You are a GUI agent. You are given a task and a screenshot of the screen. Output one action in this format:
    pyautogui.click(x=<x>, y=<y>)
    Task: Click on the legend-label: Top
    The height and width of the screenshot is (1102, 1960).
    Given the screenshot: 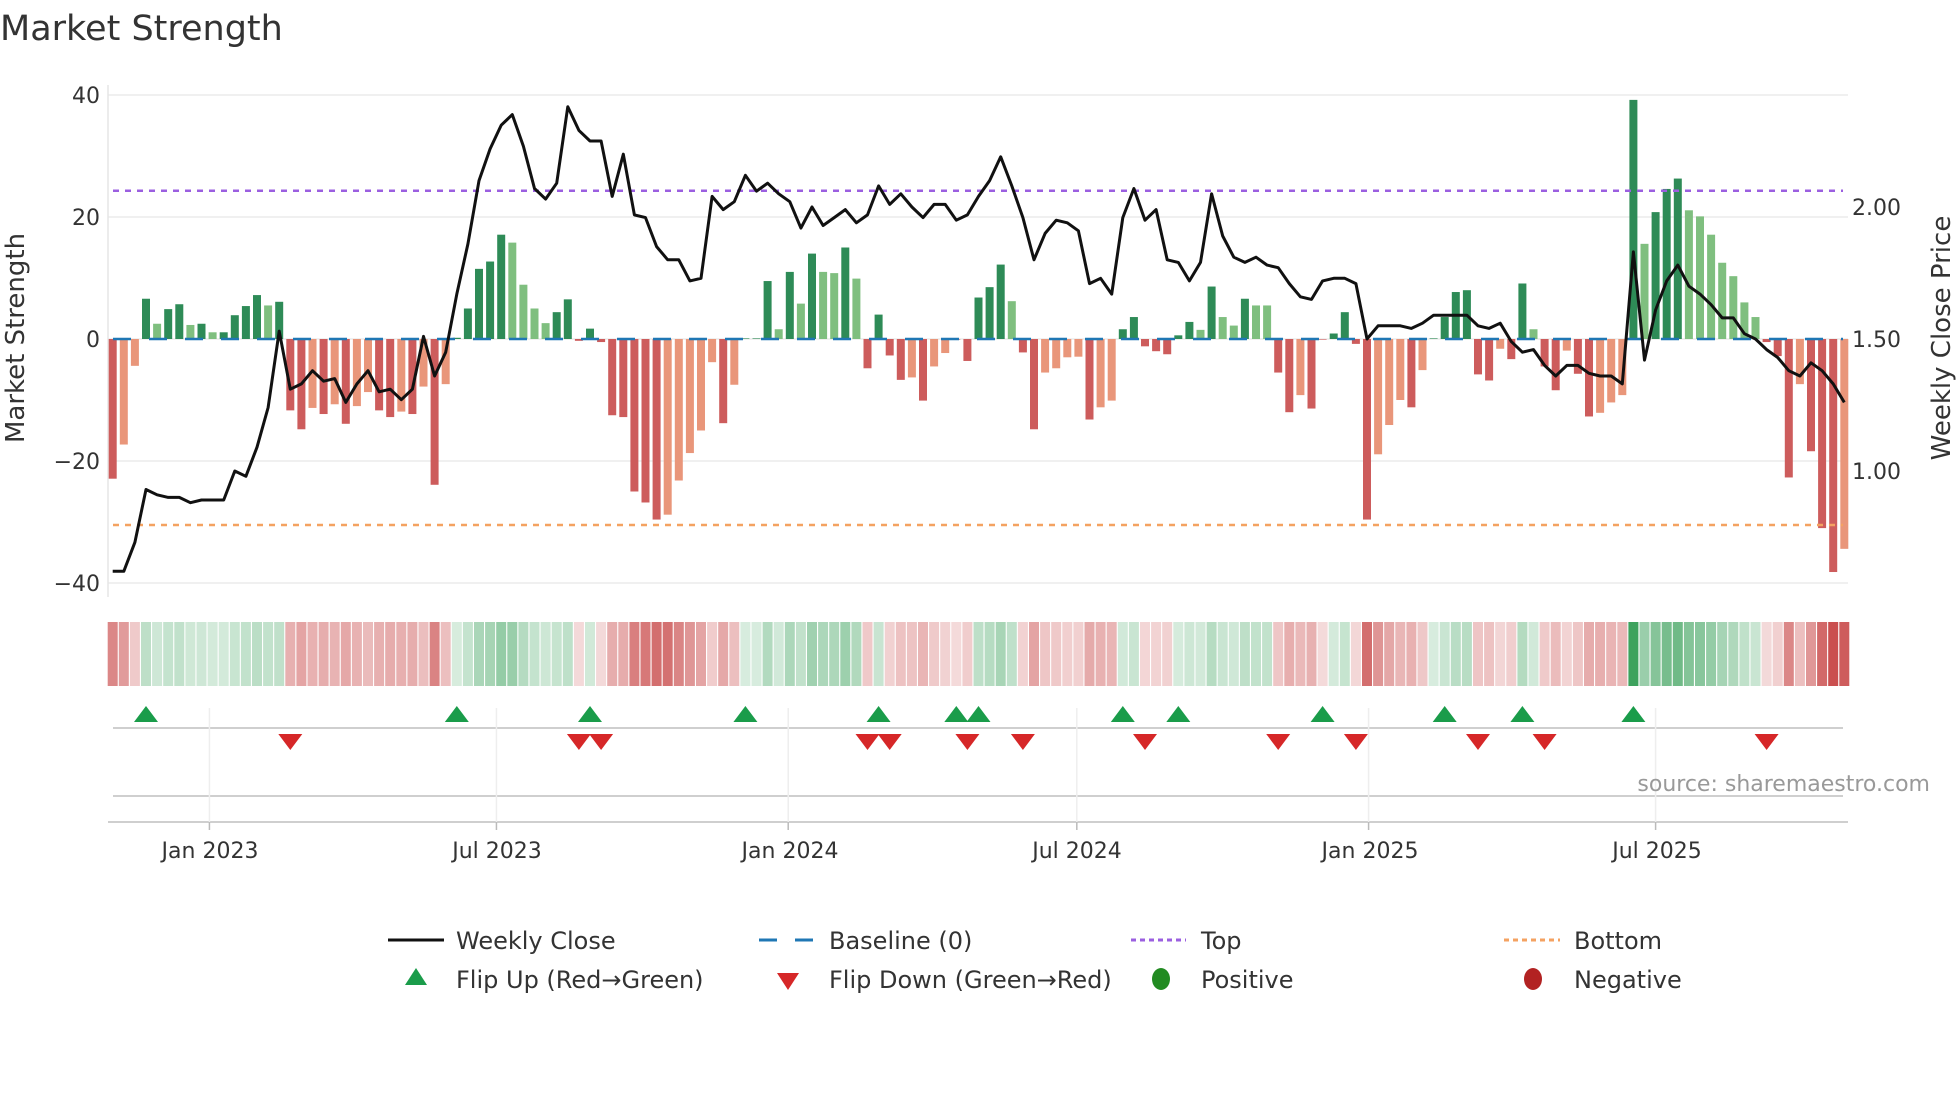 What is the action you would take?
    pyautogui.click(x=1221, y=941)
    